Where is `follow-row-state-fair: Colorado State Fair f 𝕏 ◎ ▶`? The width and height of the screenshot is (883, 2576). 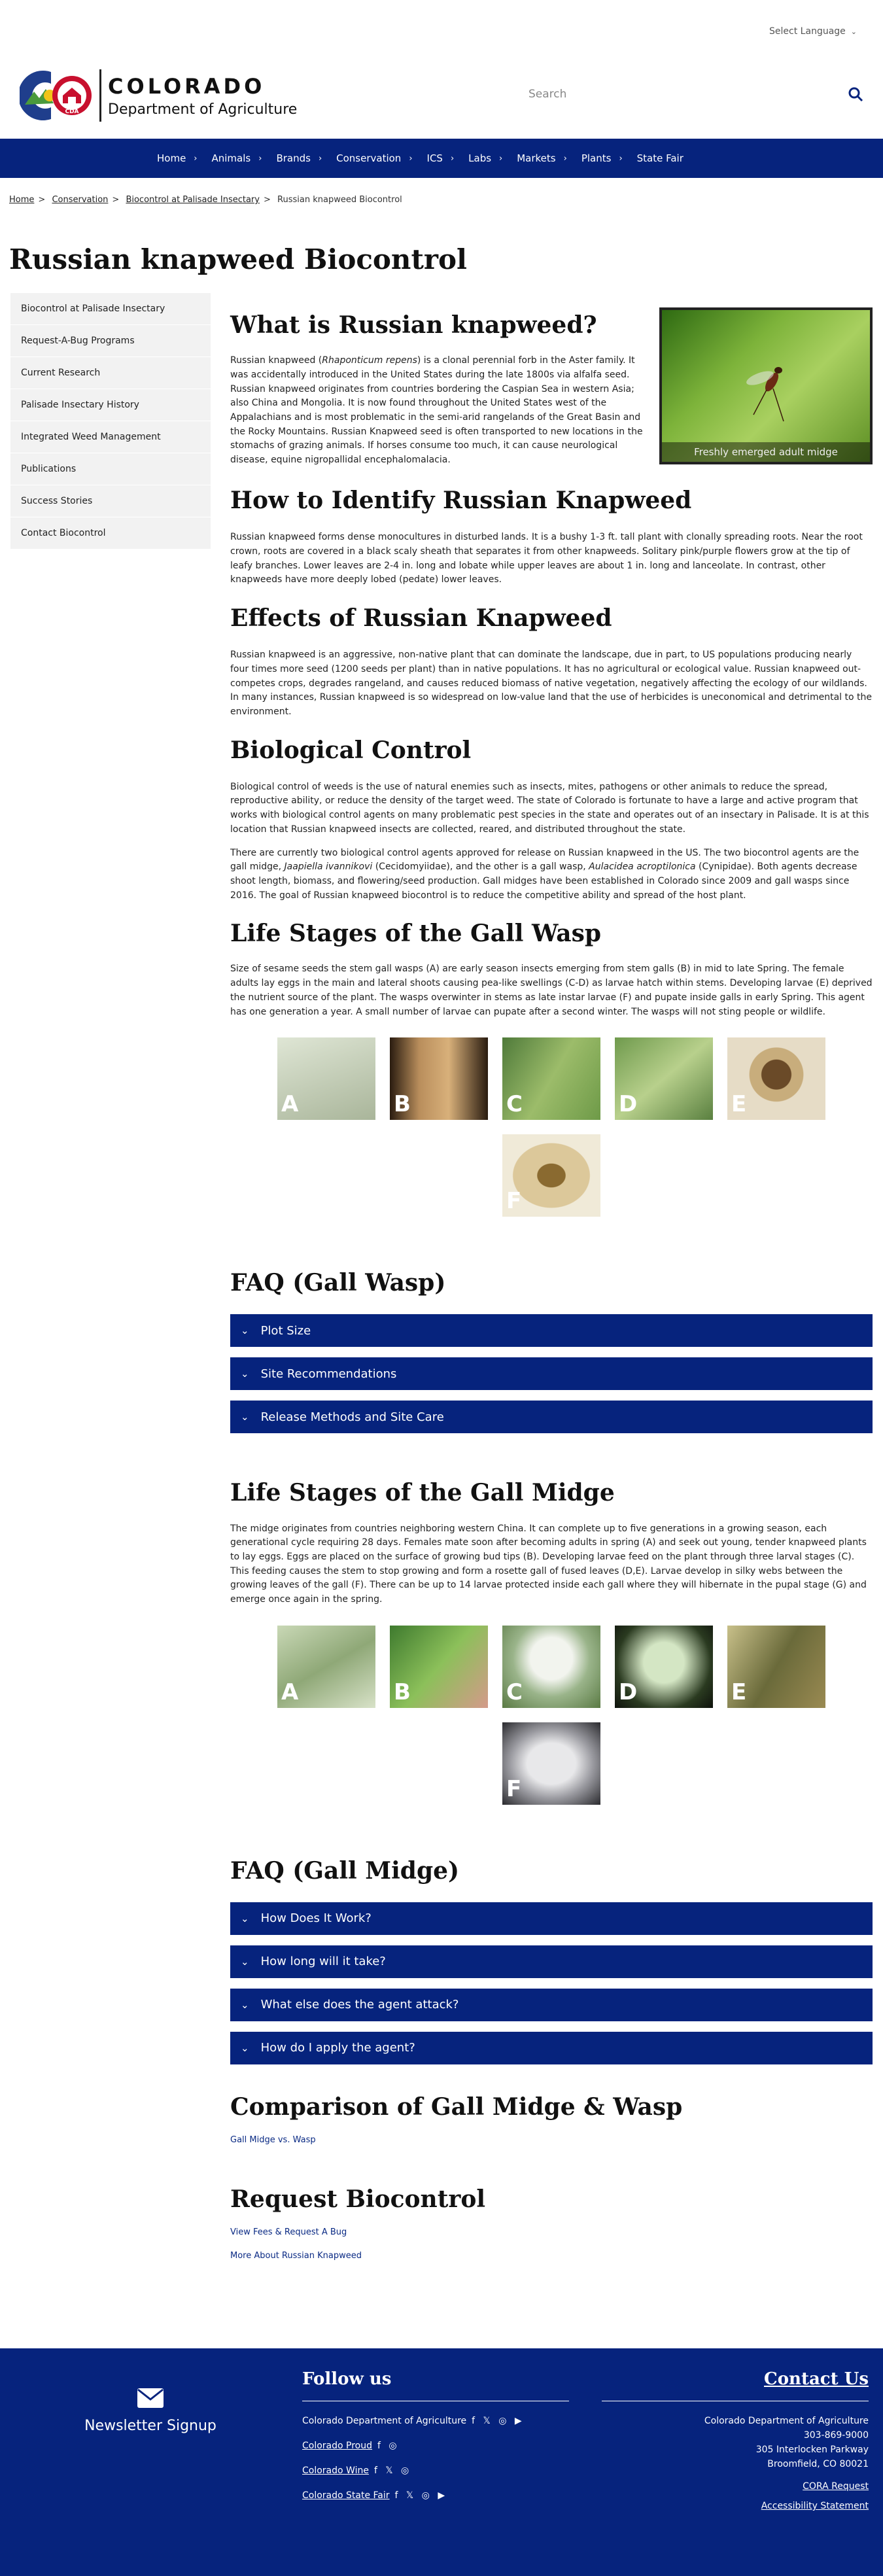
follow-row-state-fair: Colorado State Fair f 𝕏 ◎ ▶ is located at coordinates (375, 2495).